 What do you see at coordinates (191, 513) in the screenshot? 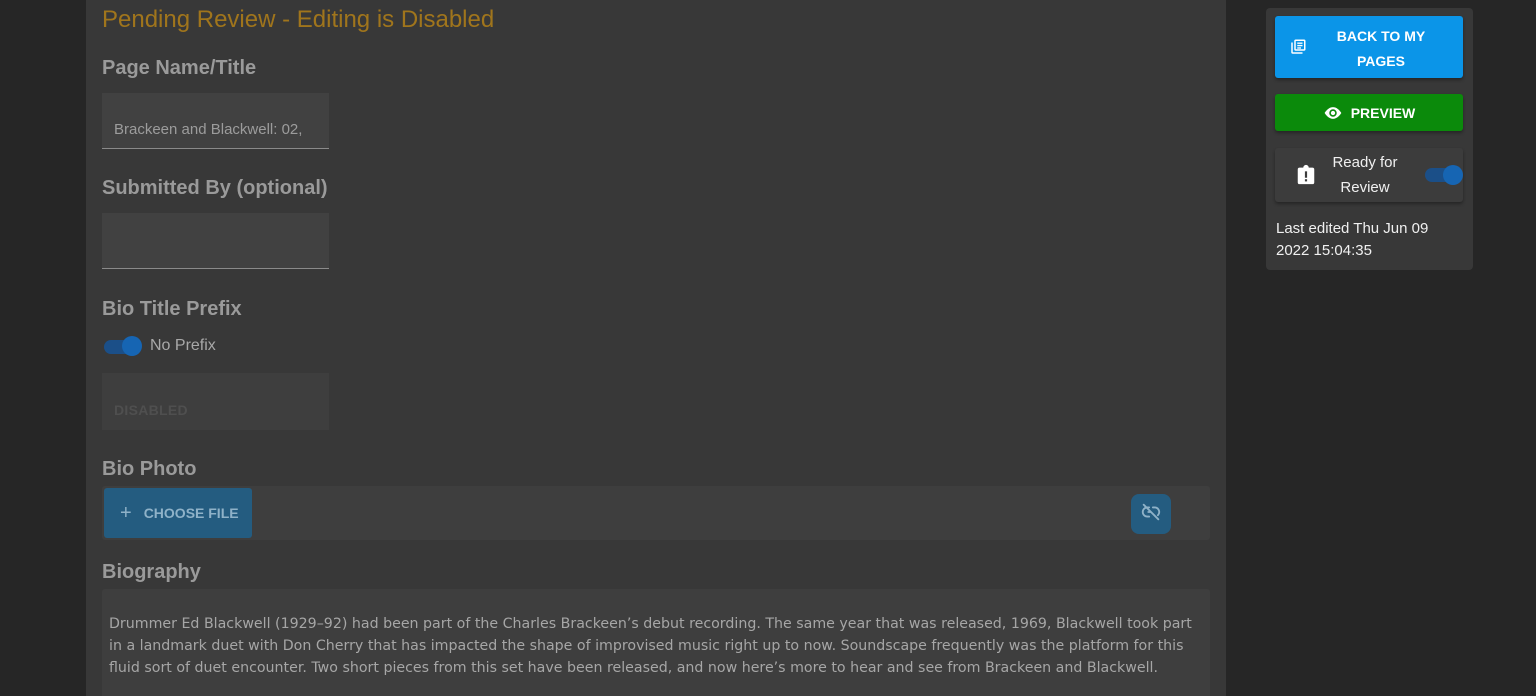
I see `choose-file-label: CHOOSE FILE` at bounding box center [191, 513].